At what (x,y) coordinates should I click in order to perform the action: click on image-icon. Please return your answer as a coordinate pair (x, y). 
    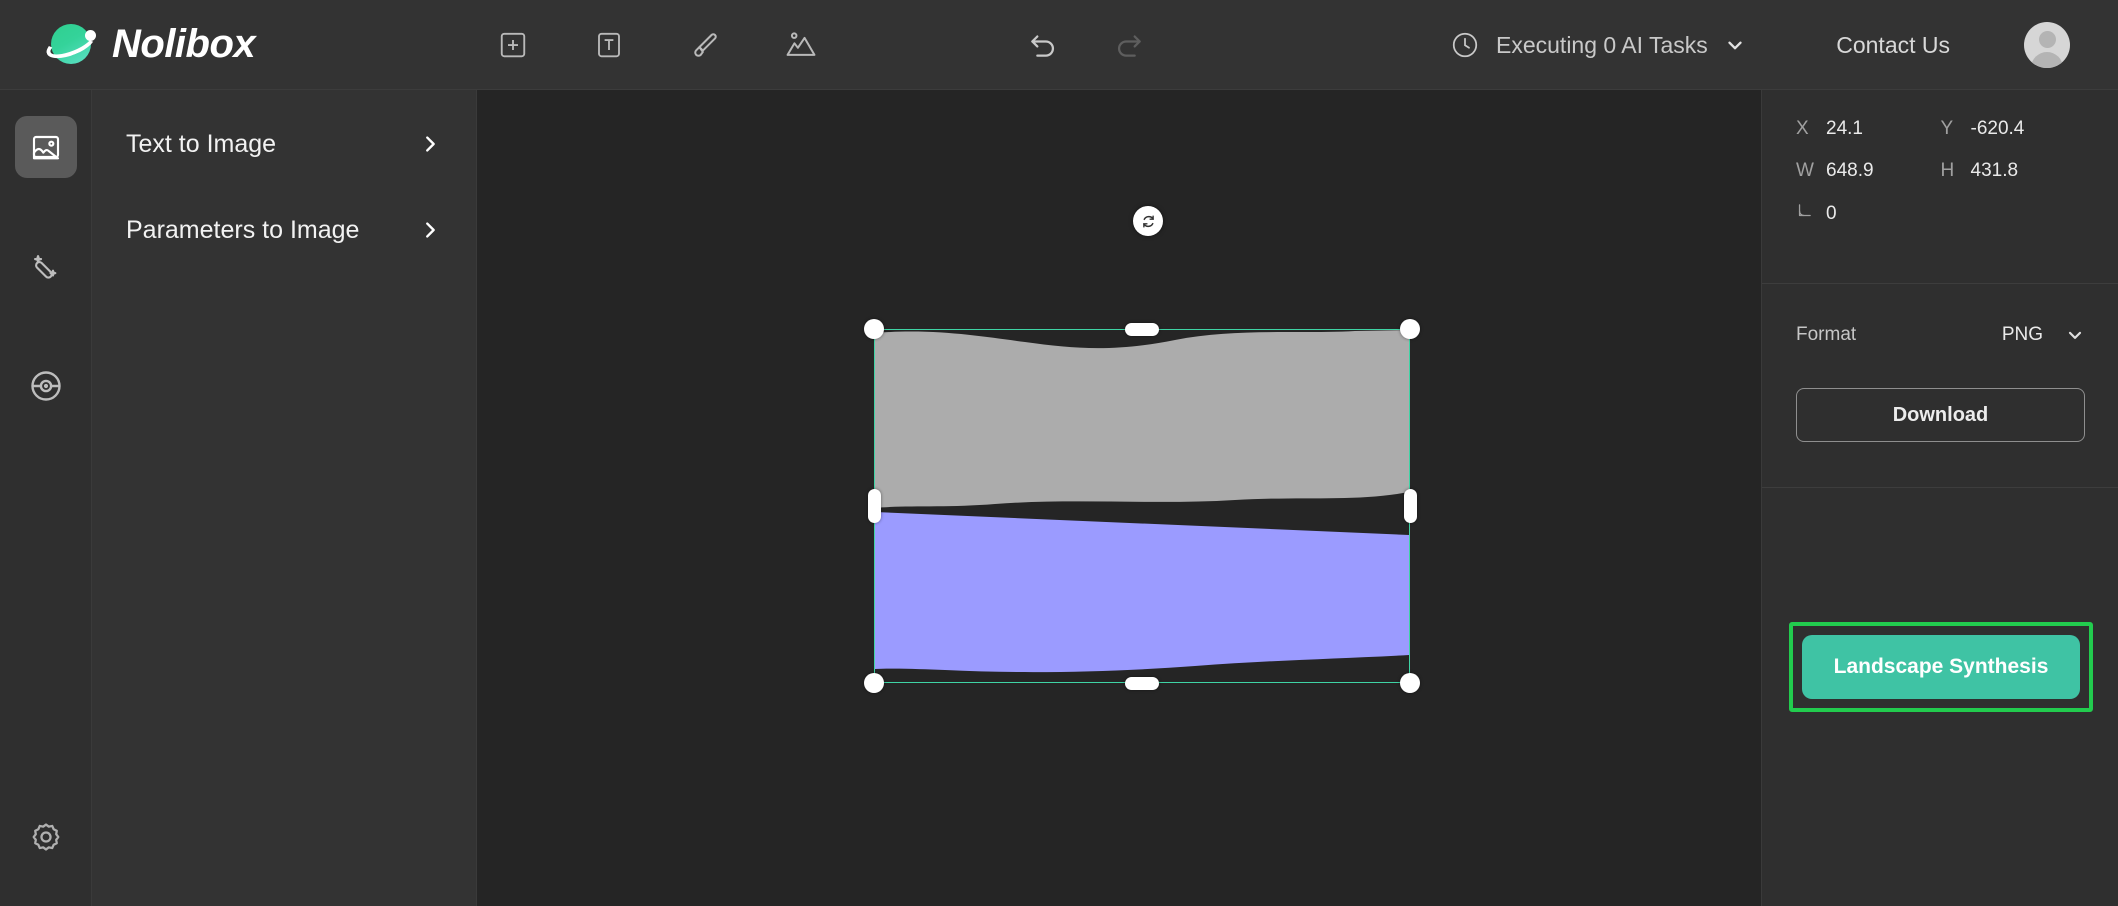
    Looking at the image, I should click on (46, 147).